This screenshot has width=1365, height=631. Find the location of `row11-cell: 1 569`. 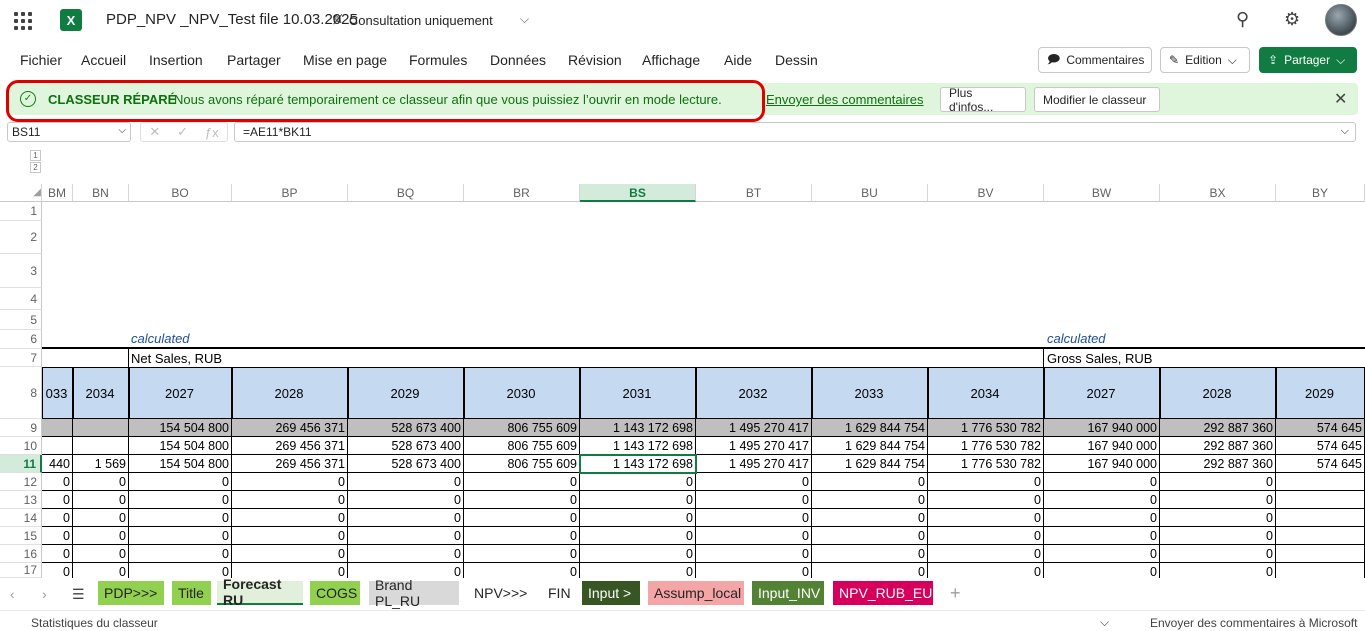

row11-cell: 1 569 is located at coordinates (101, 464).